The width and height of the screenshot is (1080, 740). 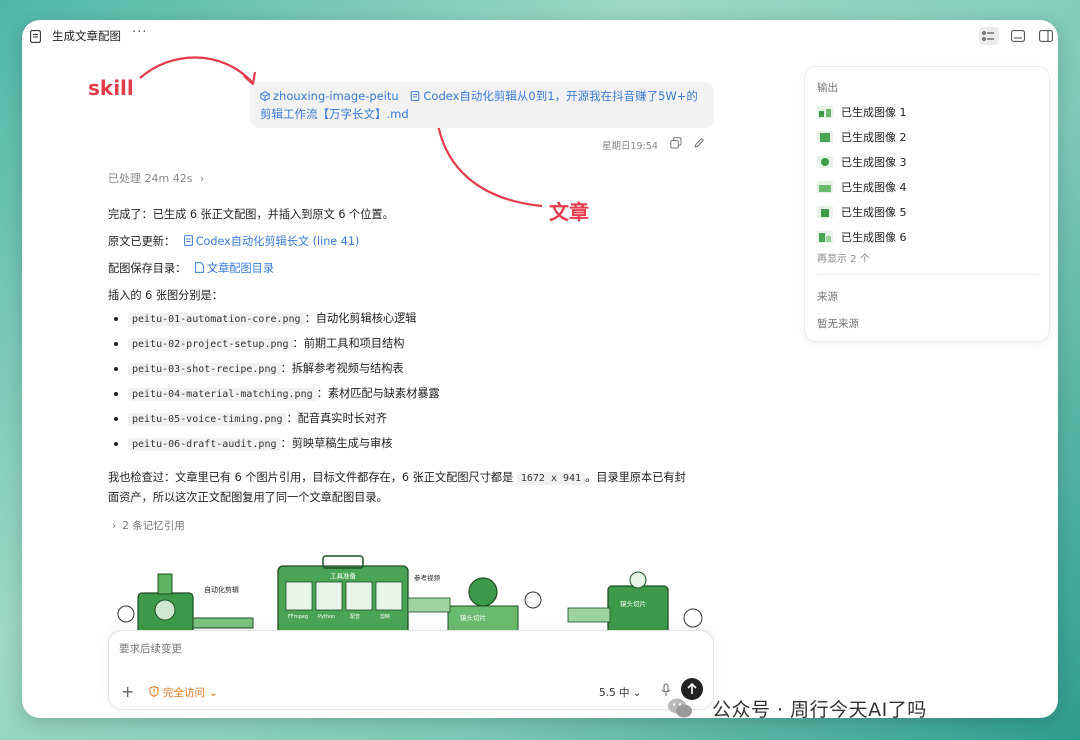 I want to click on access-mode-label: 完全访问, so click(x=184, y=693).